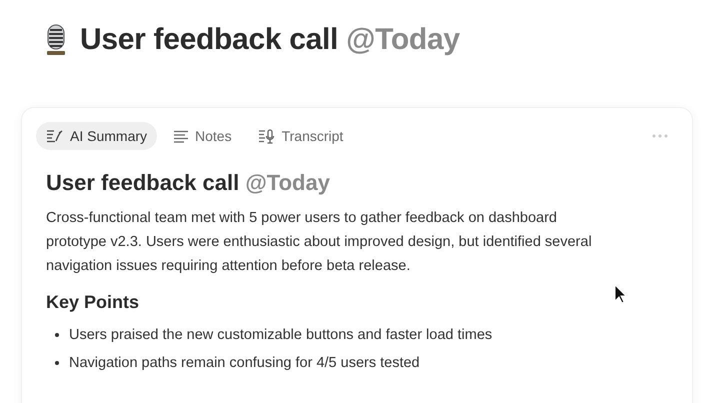  I want to click on microphone-icon, so click(56, 40).